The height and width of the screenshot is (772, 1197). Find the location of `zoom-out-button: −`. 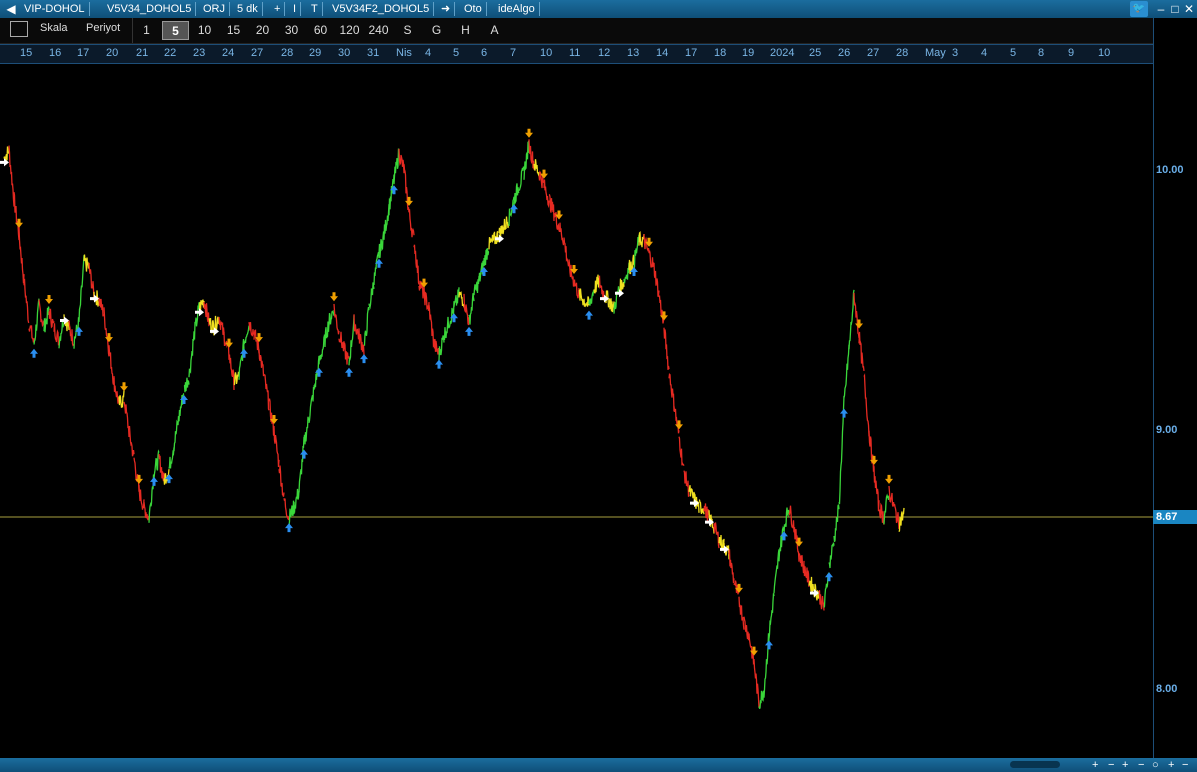

zoom-out-button: − is located at coordinates (1111, 765).